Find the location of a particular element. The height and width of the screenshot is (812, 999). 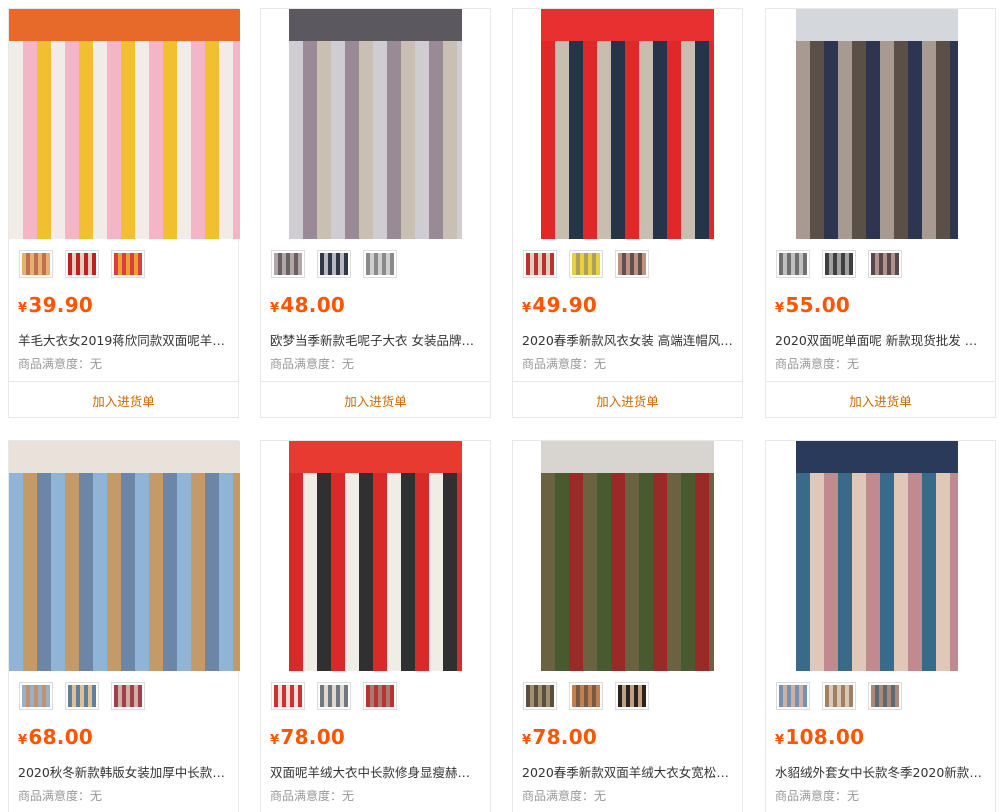

product-price: ¥68.00 is located at coordinates (55, 737).